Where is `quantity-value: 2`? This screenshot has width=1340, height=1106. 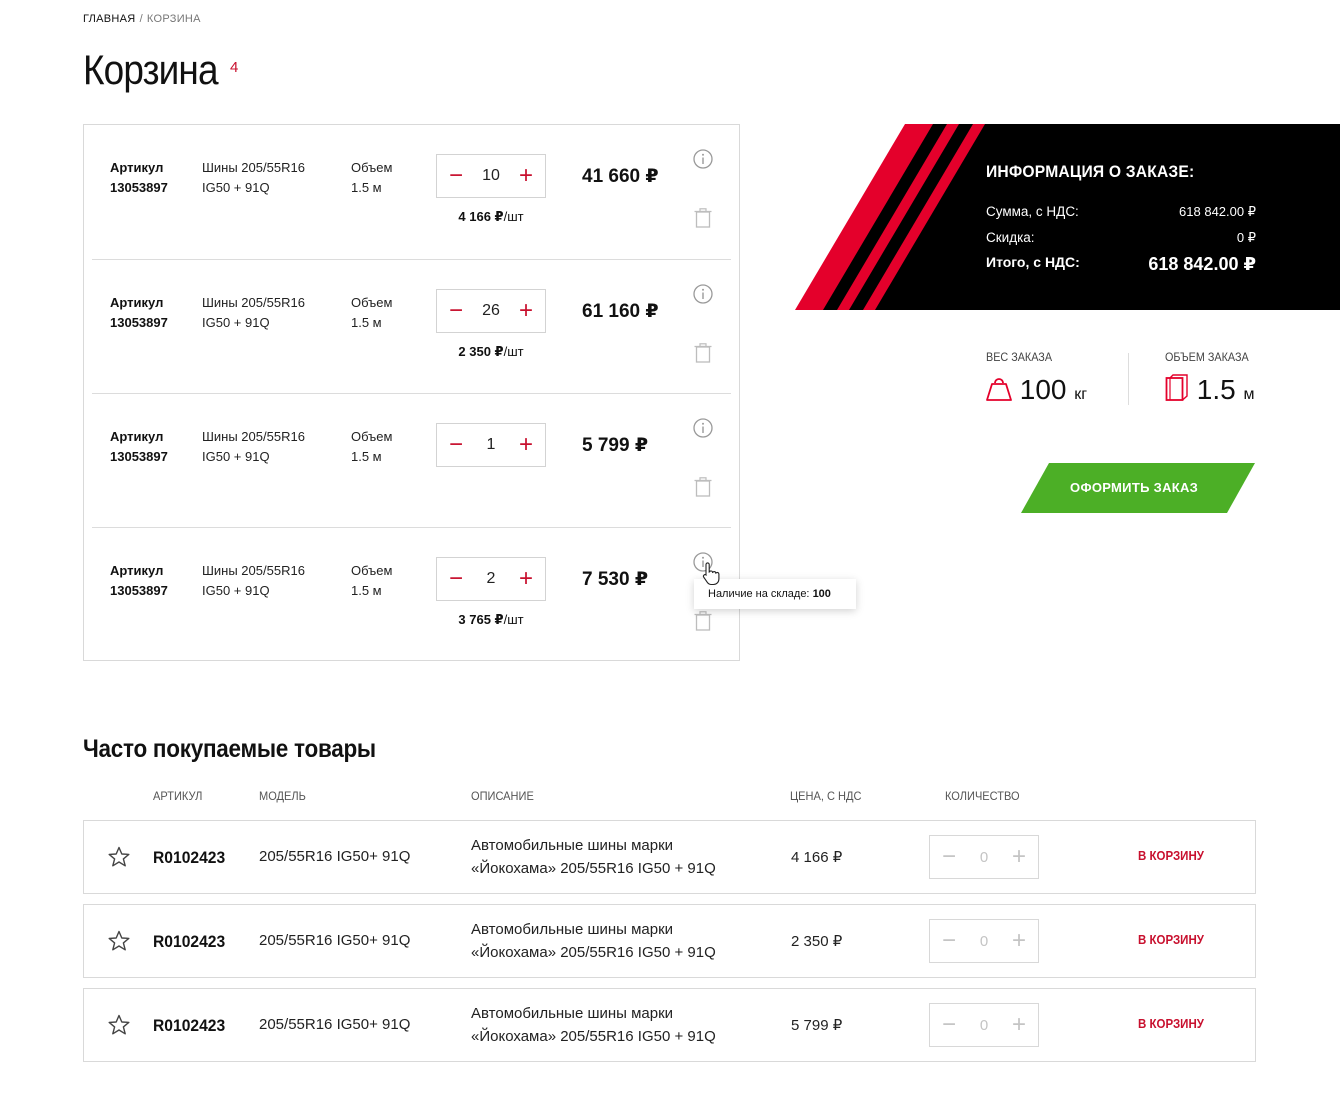 quantity-value: 2 is located at coordinates (491, 579).